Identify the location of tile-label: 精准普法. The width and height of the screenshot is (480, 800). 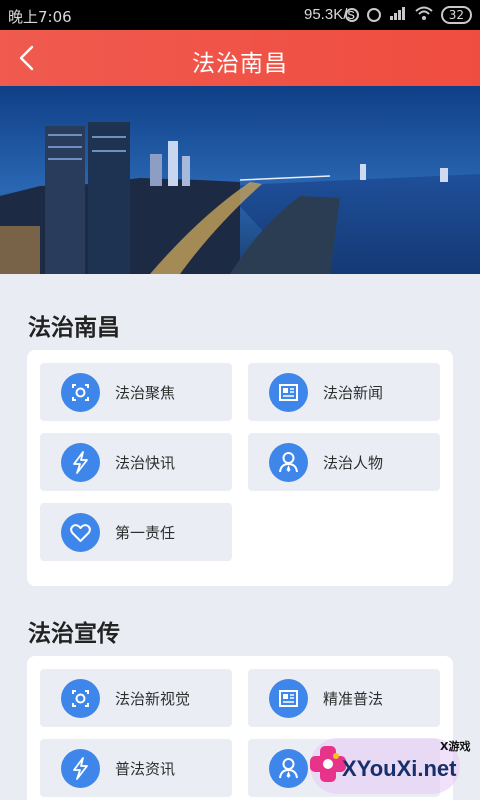
(353, 699).